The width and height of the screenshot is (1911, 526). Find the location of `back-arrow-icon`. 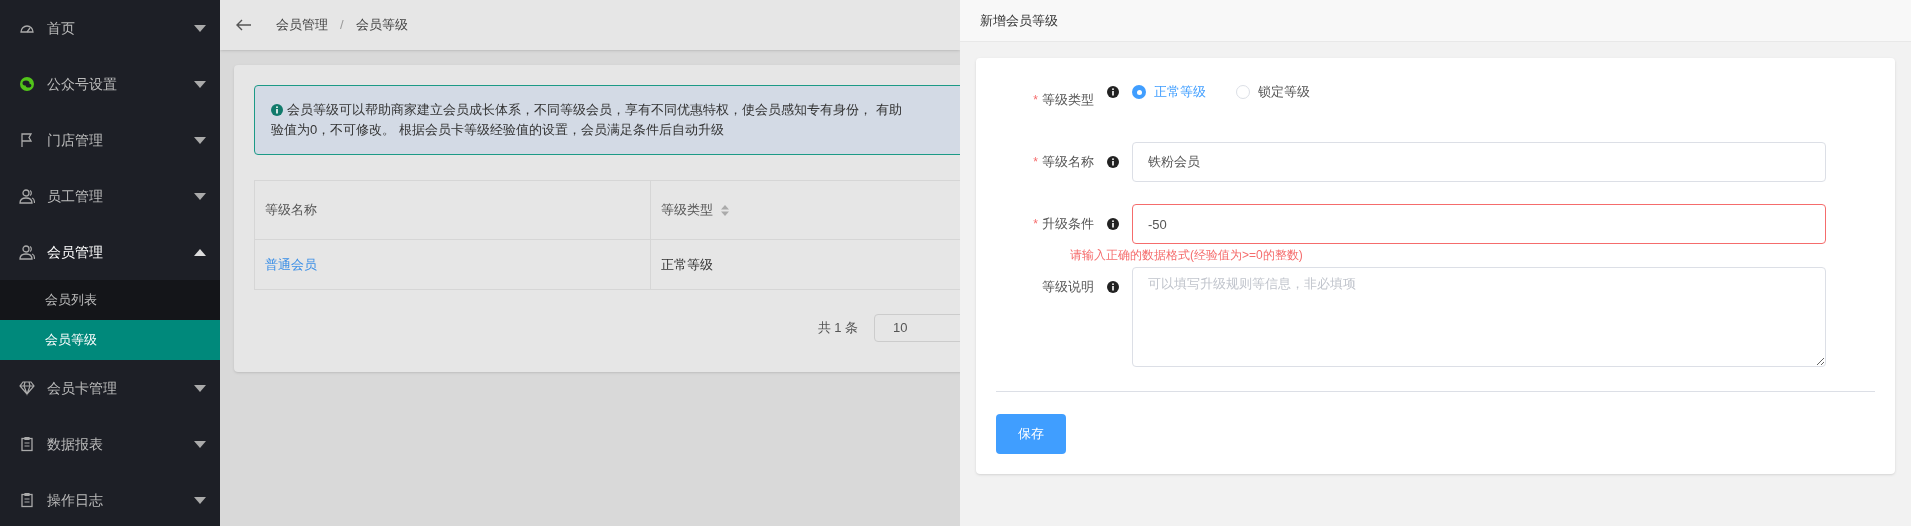

back-arrow-icon is located at coordinates (244, 25).